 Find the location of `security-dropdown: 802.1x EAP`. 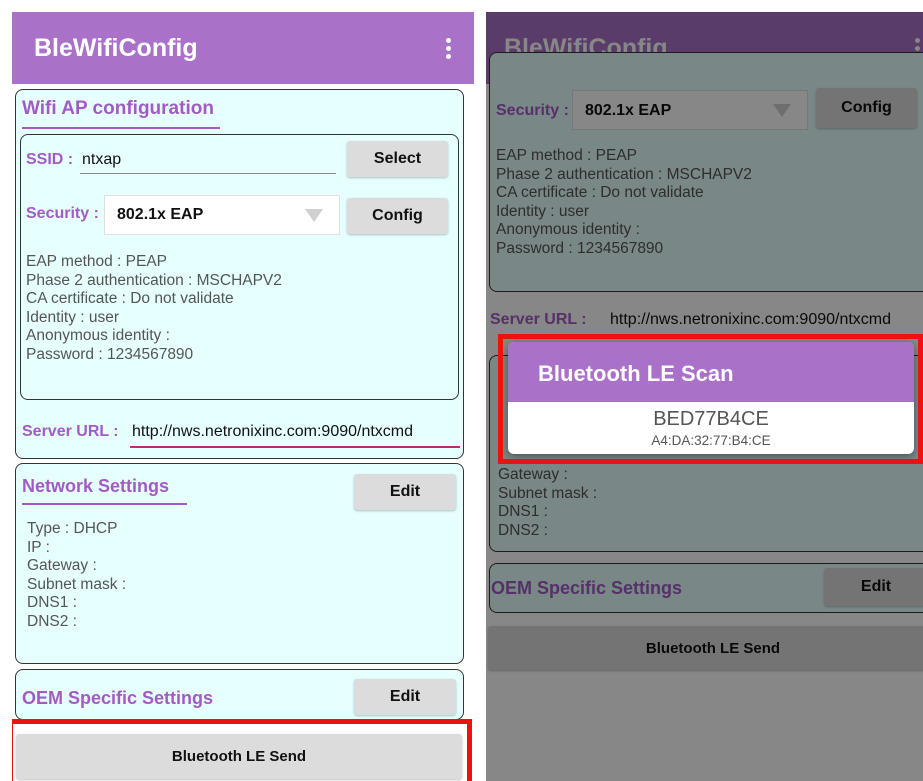

security-dropdown: 802.1x EAP is located at coordinates (222, 215).